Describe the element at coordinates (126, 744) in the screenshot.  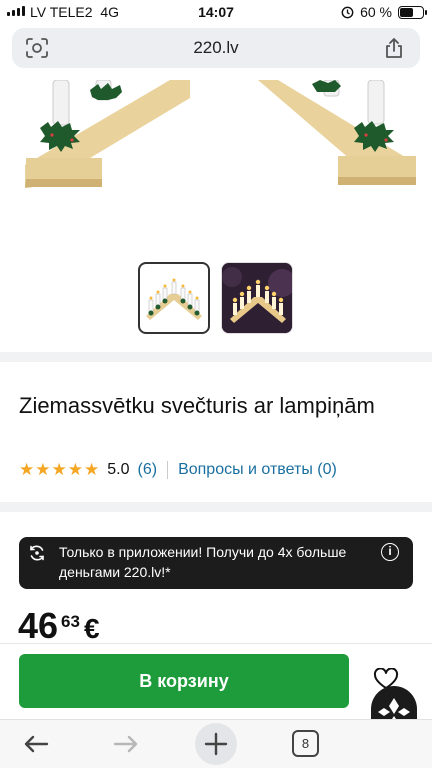
I see `forward-icon` at that location.